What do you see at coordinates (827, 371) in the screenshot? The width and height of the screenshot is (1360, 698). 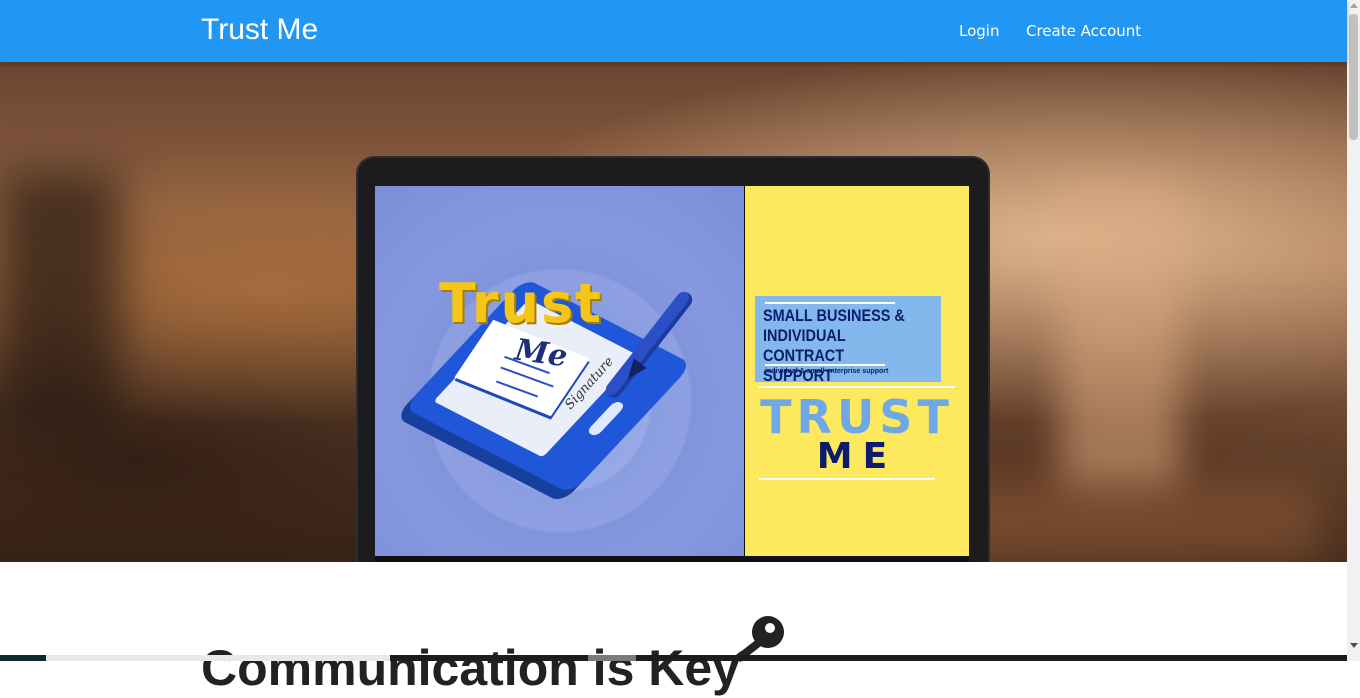 I see `poster-info-subtitle: individual & small enterprise support` at bounding box center [827, 371].